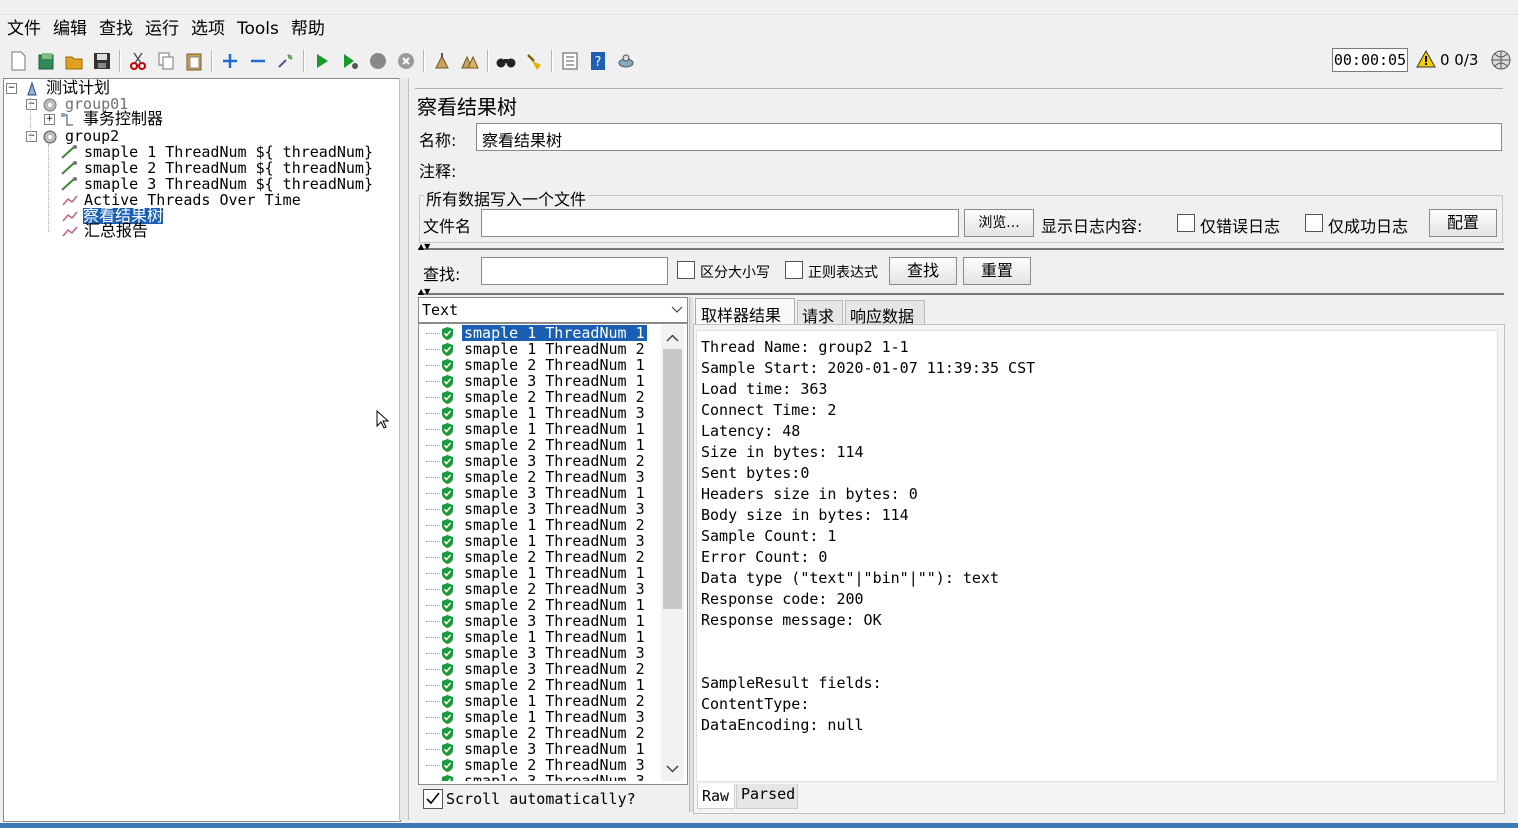  What do you see at coordinates (534, 61) in the screenshot?
I see `broom-icon` at bounding box center [534, 61].